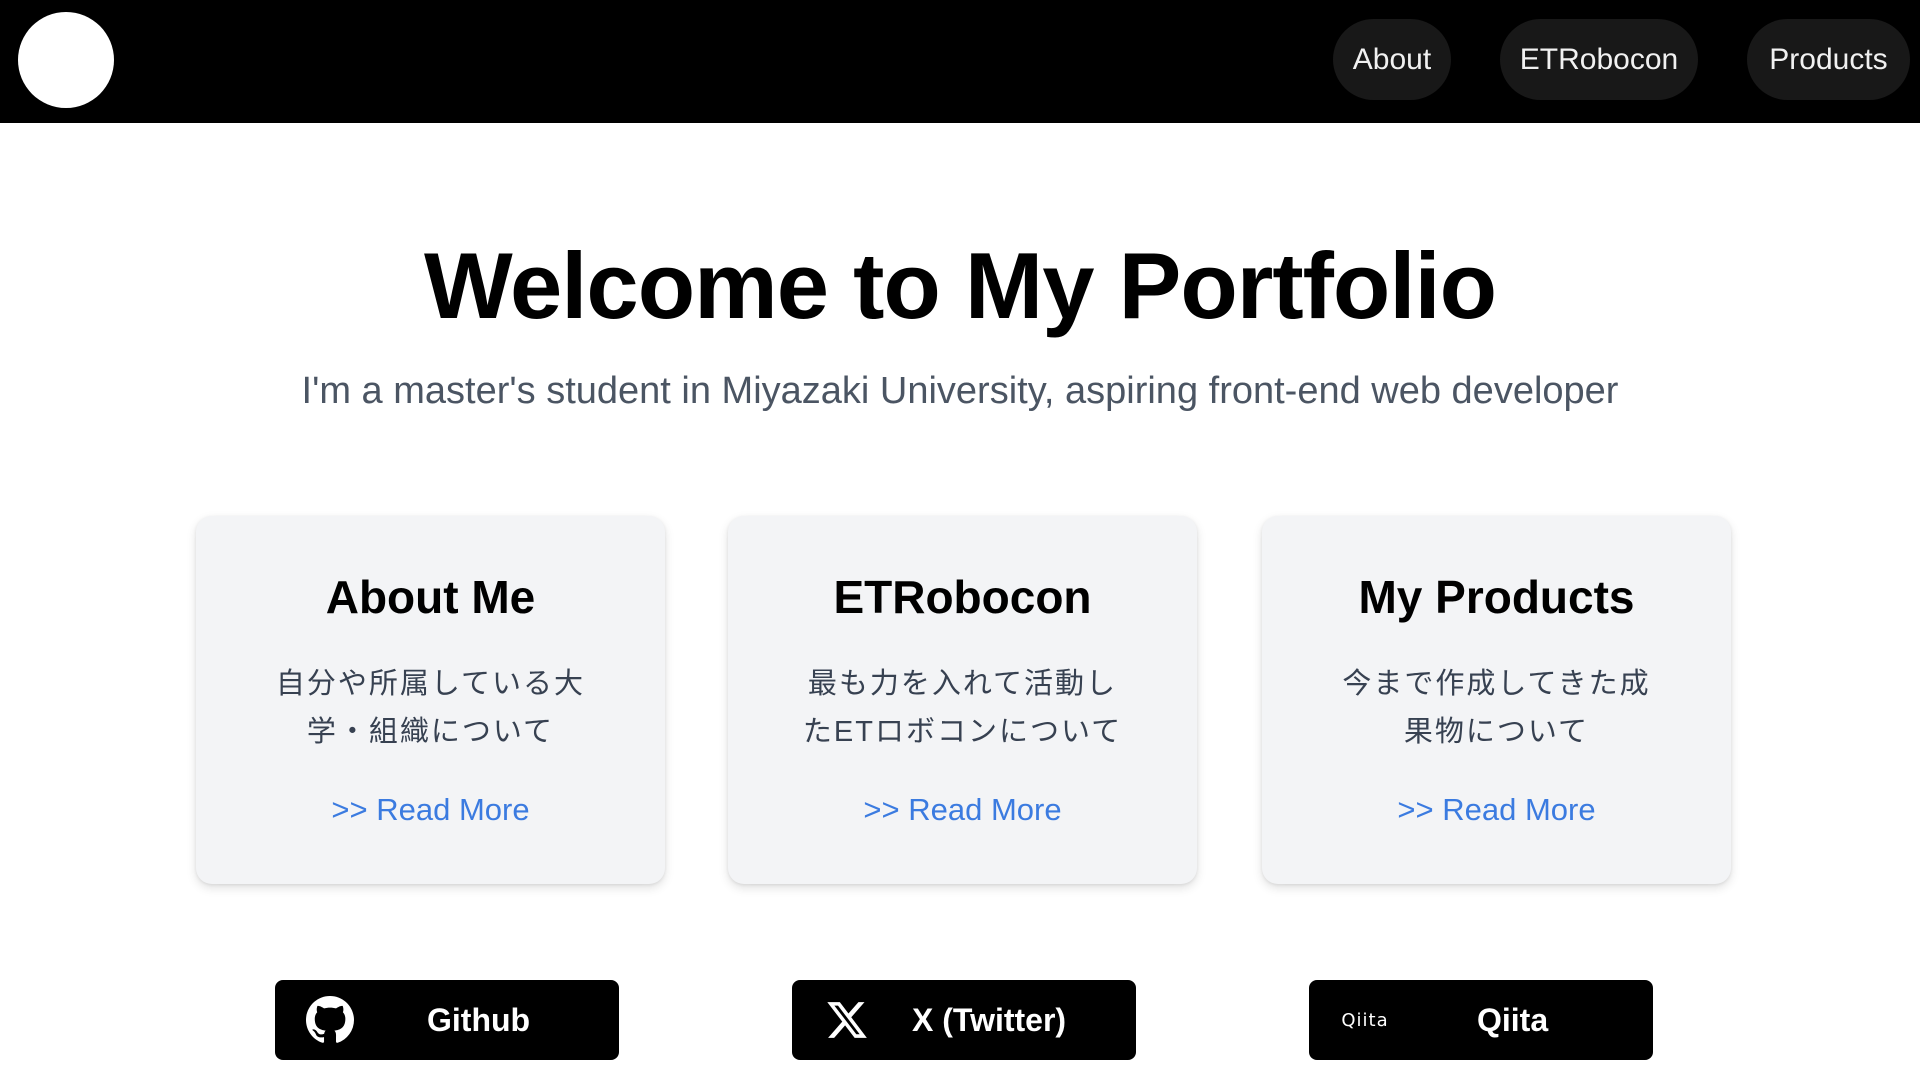 This screenshot has height=1086, width=1920. Describe the element at coordinates (989, 1020) in the screenshot. I see `x-twitter-label: X (Twitter)` at that location.